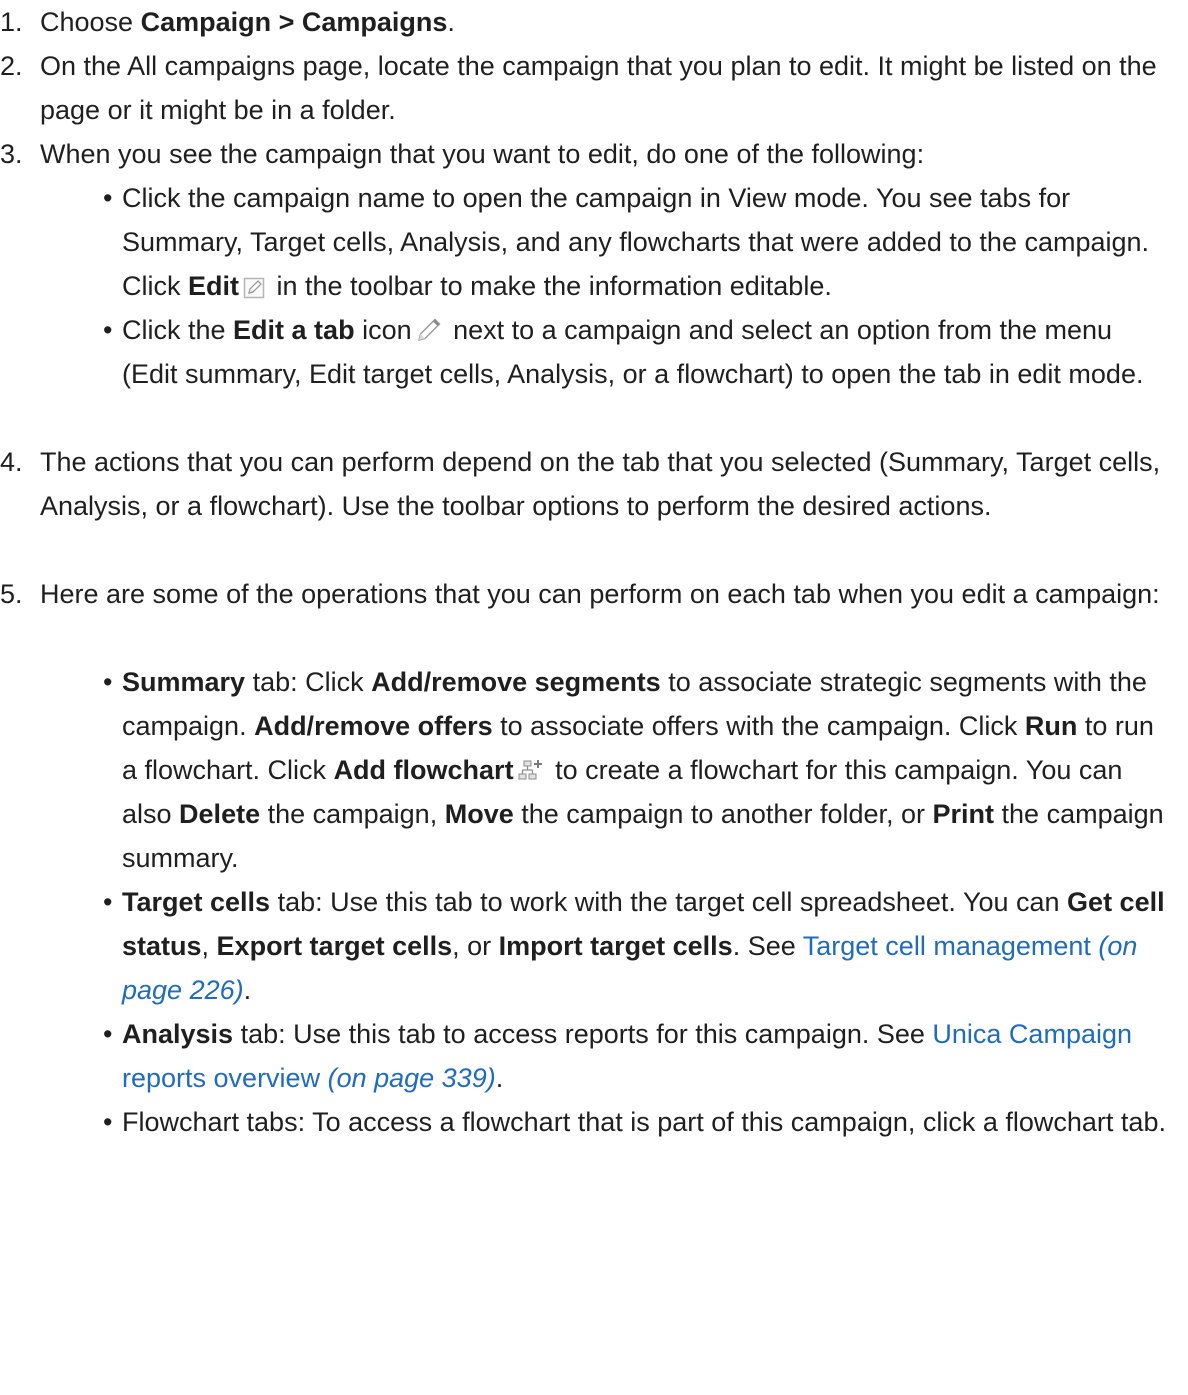 The width and height of the screenshot is (1188, 1395). Describe the element at coordinates (11, 154) in the screenshot. I see `step-number: 3.` at that location.